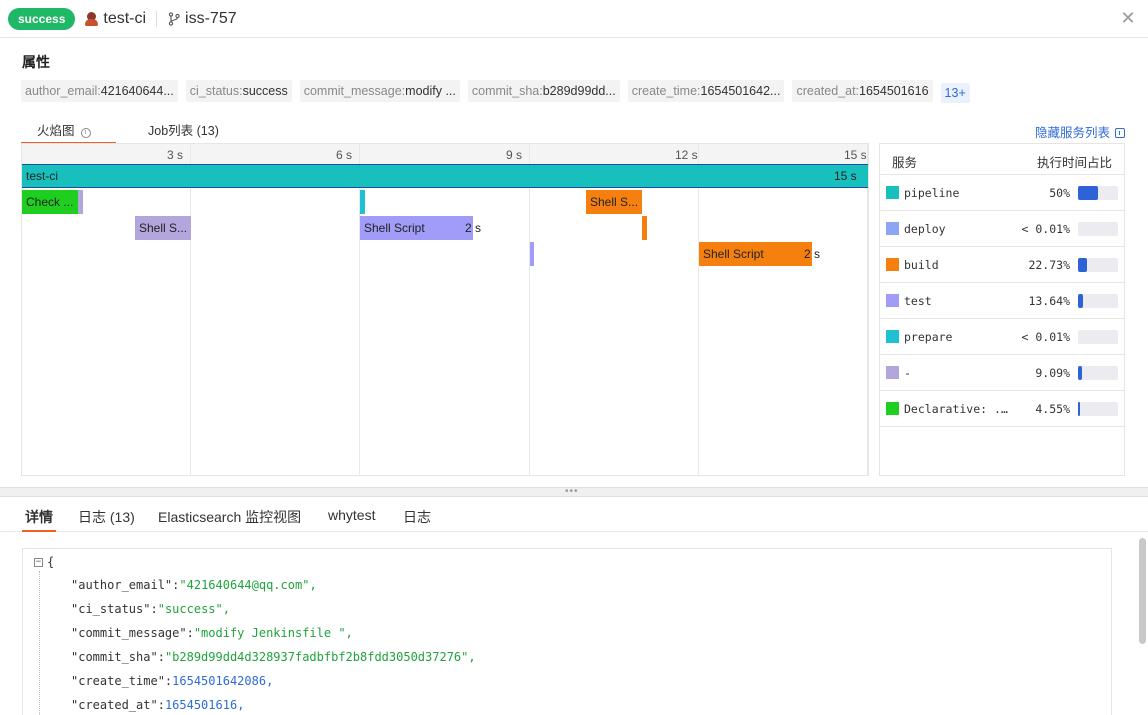 Image resolution: width=1148 pixels, height=715 pixels. Describe the element at coordinates (190, 609) in the screenshot. I see `json-value: "success"` at that location.